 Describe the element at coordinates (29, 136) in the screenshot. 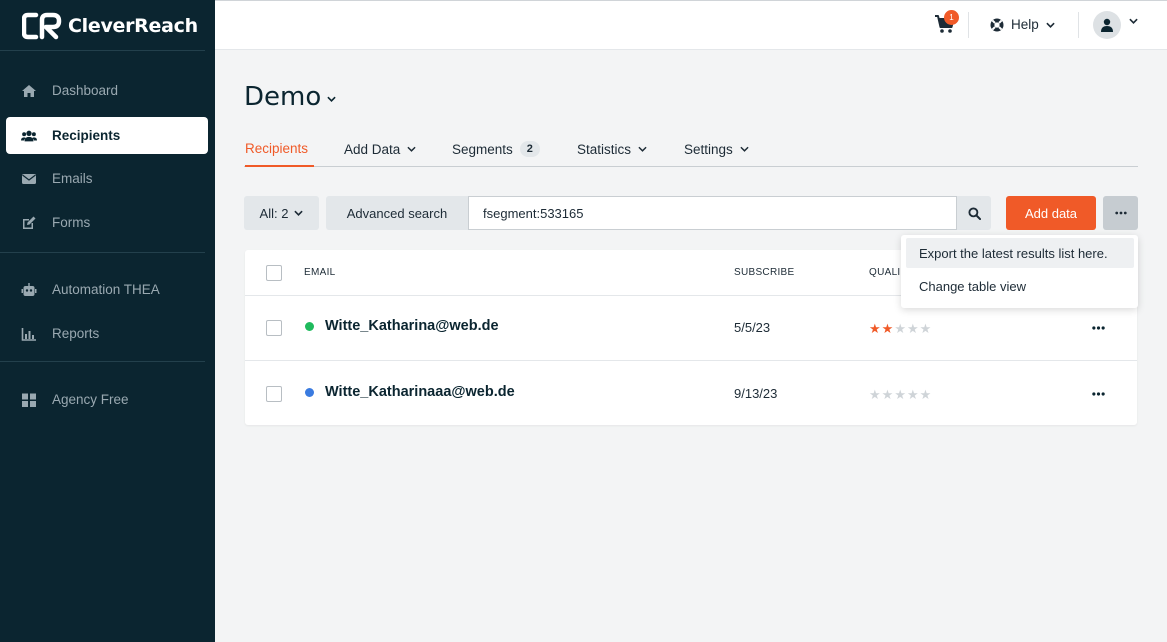

I see `users-icon` at that location.